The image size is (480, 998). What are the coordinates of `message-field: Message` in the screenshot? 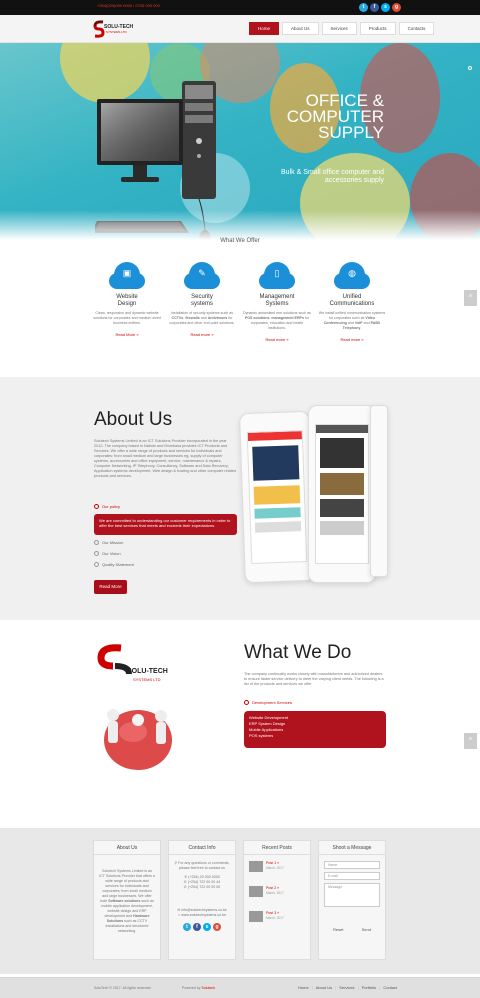 It's located at (352, 895).